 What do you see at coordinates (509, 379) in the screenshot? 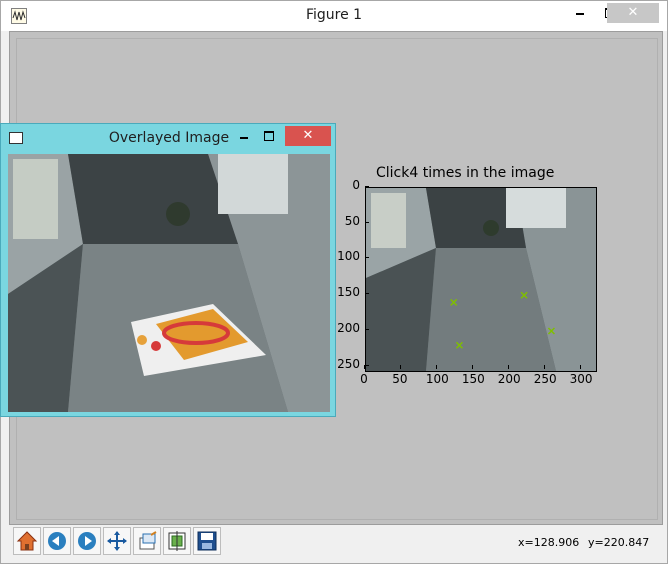
I see `x-tick-label: 200` at bounding box center [509, 379].